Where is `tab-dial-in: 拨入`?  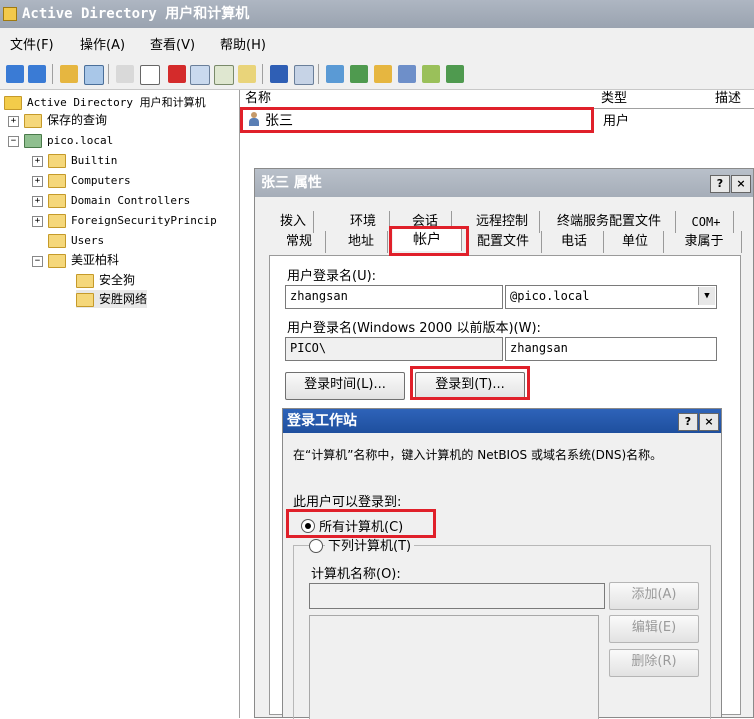 tab-dial-in: 拨入 is located at coordinates (293, 222).